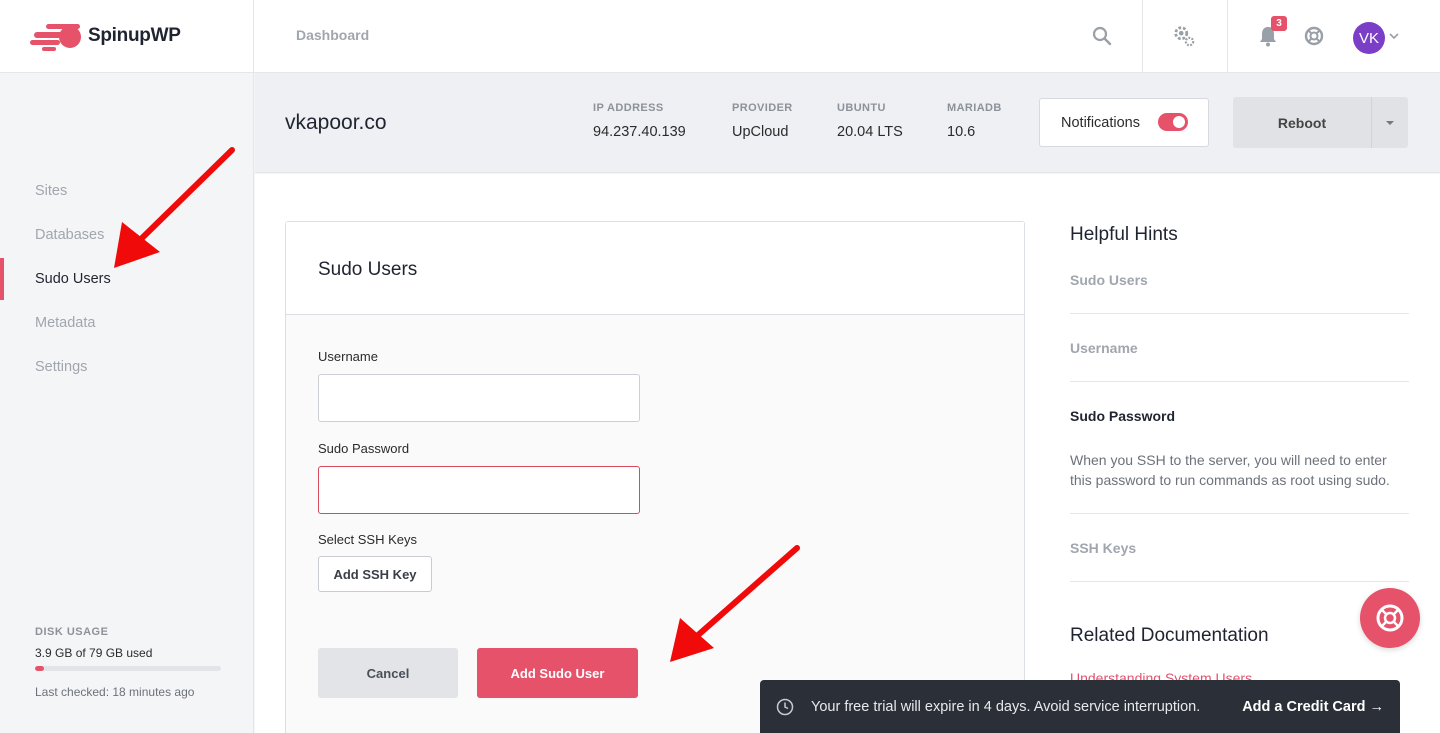 The image size is (1440, 733). What do you see at coordinates (1302, 122) in the screenshot?
I see `reboot-button: Reboot` at bounding box center [1302, 122].